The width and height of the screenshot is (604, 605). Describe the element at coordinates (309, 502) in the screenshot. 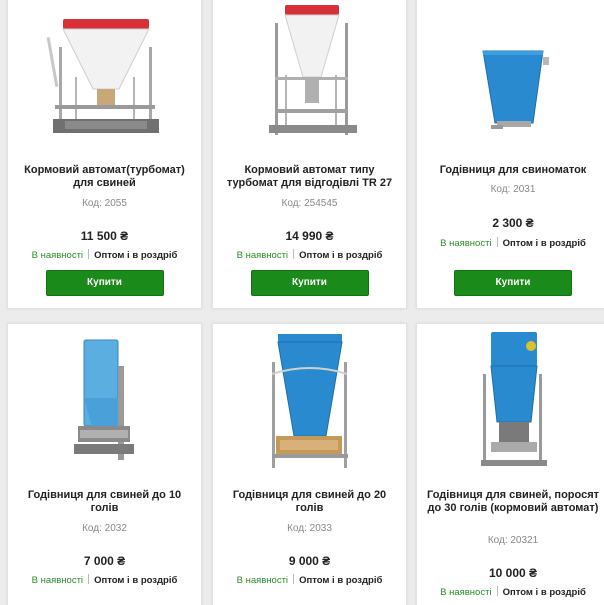

I see `product-name: Годівниця для свиней до 20 голів` at that location.